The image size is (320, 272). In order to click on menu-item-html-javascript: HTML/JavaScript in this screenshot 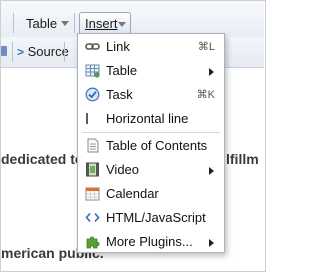, I will do `click(151, 218)`.